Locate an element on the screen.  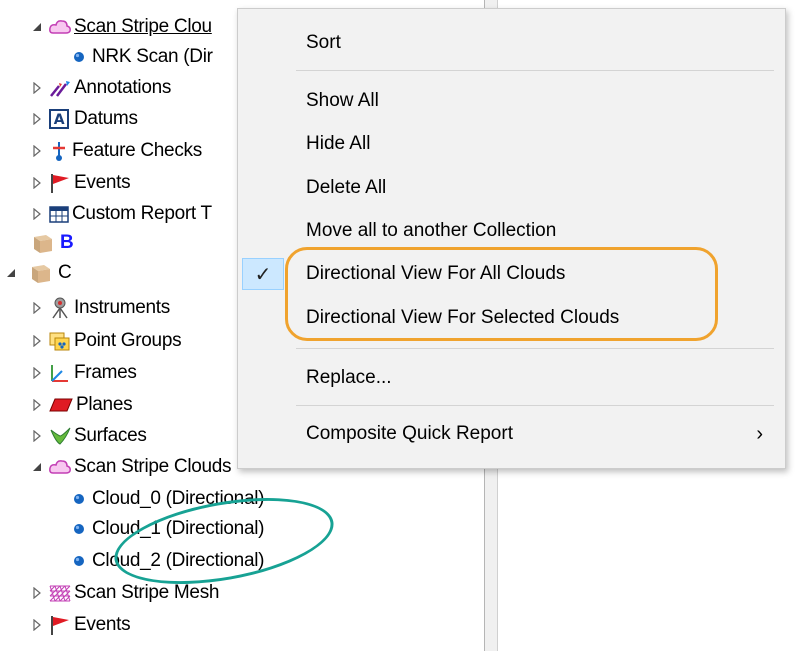
tree-row-collection-b: B is located at coordinates (52, 243).